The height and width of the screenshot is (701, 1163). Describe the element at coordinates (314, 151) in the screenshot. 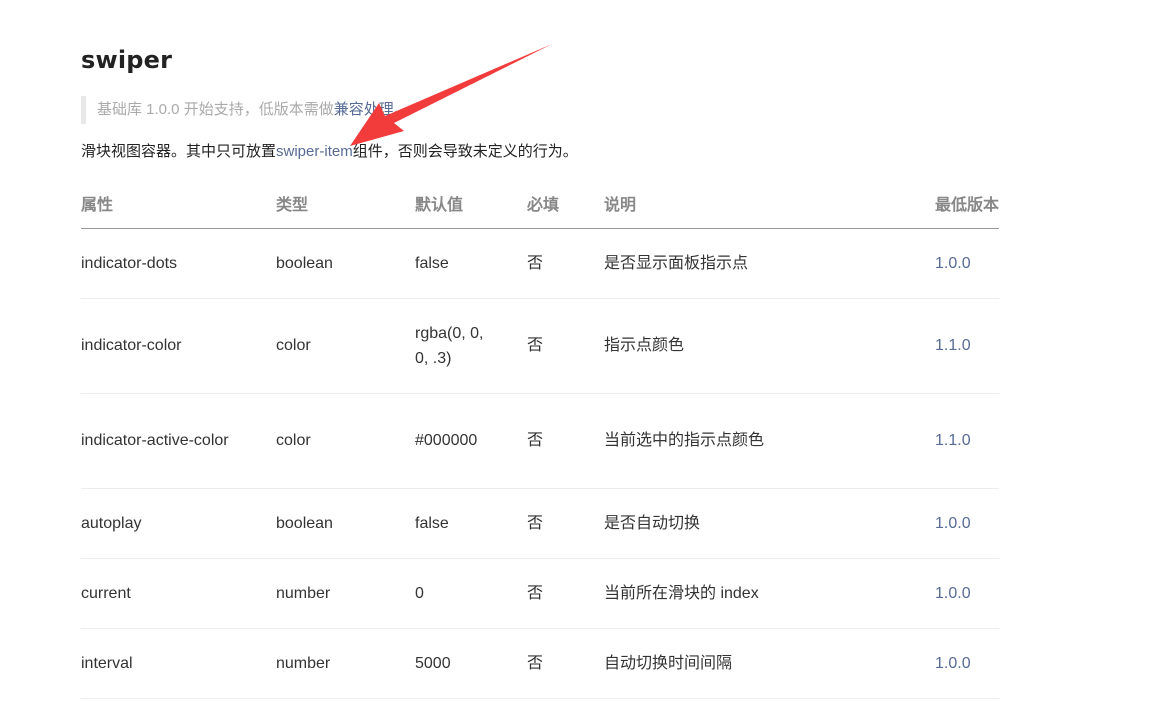

I see `swiper-item-link: swiper-item` at that location.